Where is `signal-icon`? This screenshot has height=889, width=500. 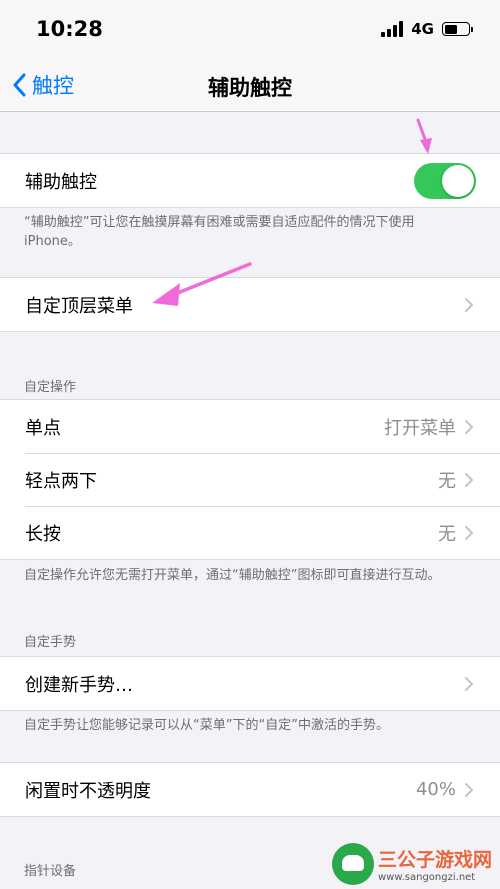
signal-icon is located at coordinates (392, 29).